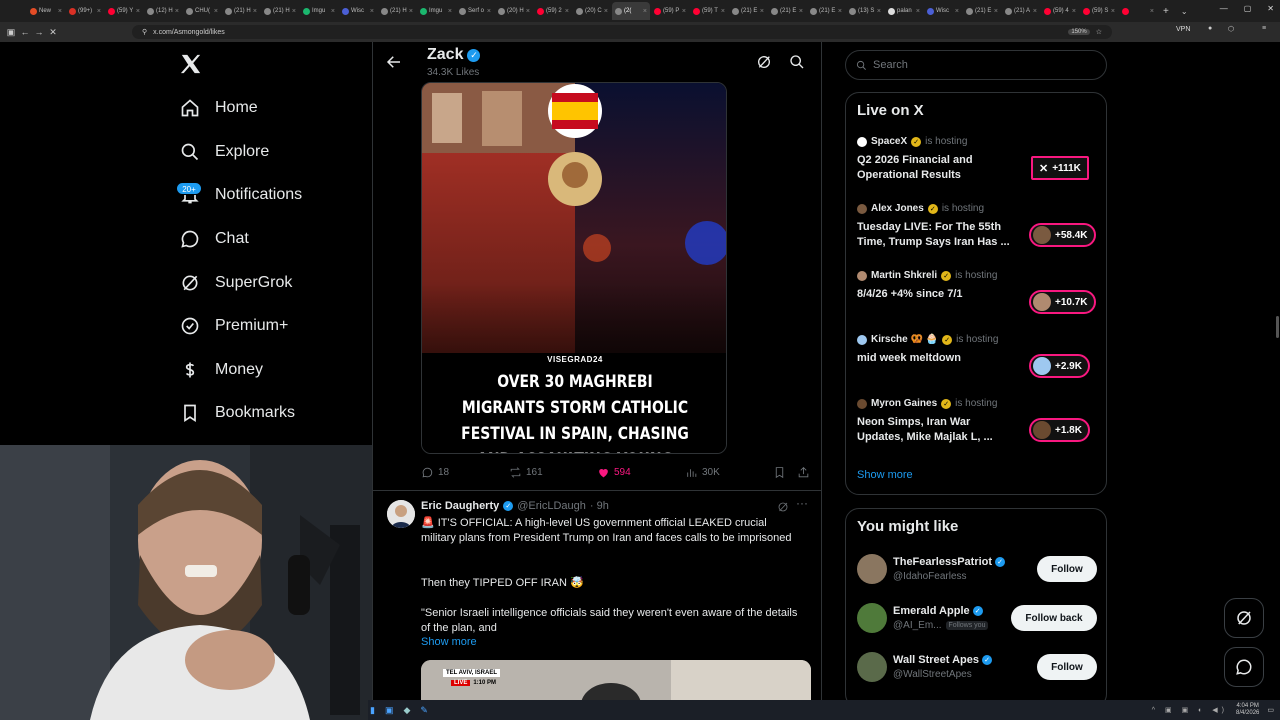 The image size is (1280, 720). Describe the element at coordinates (1059, 430) in the screenshot. I see `live-listener-badge: +1.8K` at that location.